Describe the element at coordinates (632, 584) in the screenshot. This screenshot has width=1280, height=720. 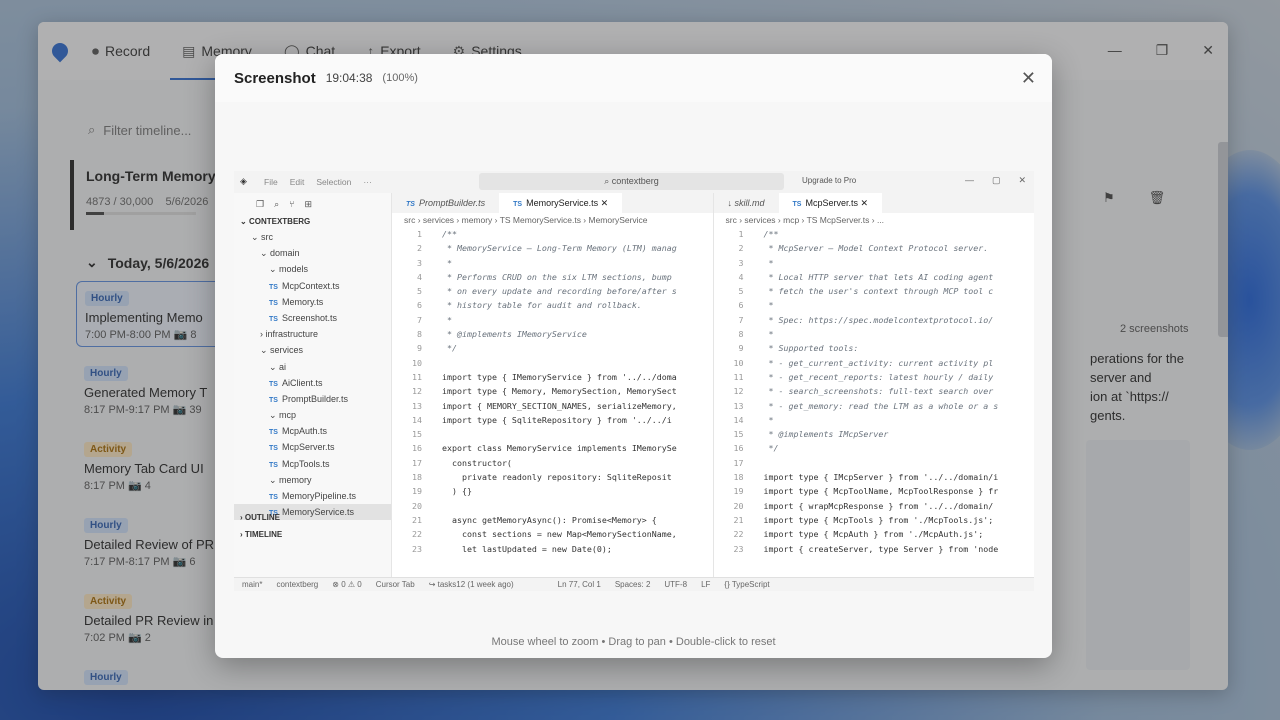
I see `status-item: Spaces: 2` at that location.